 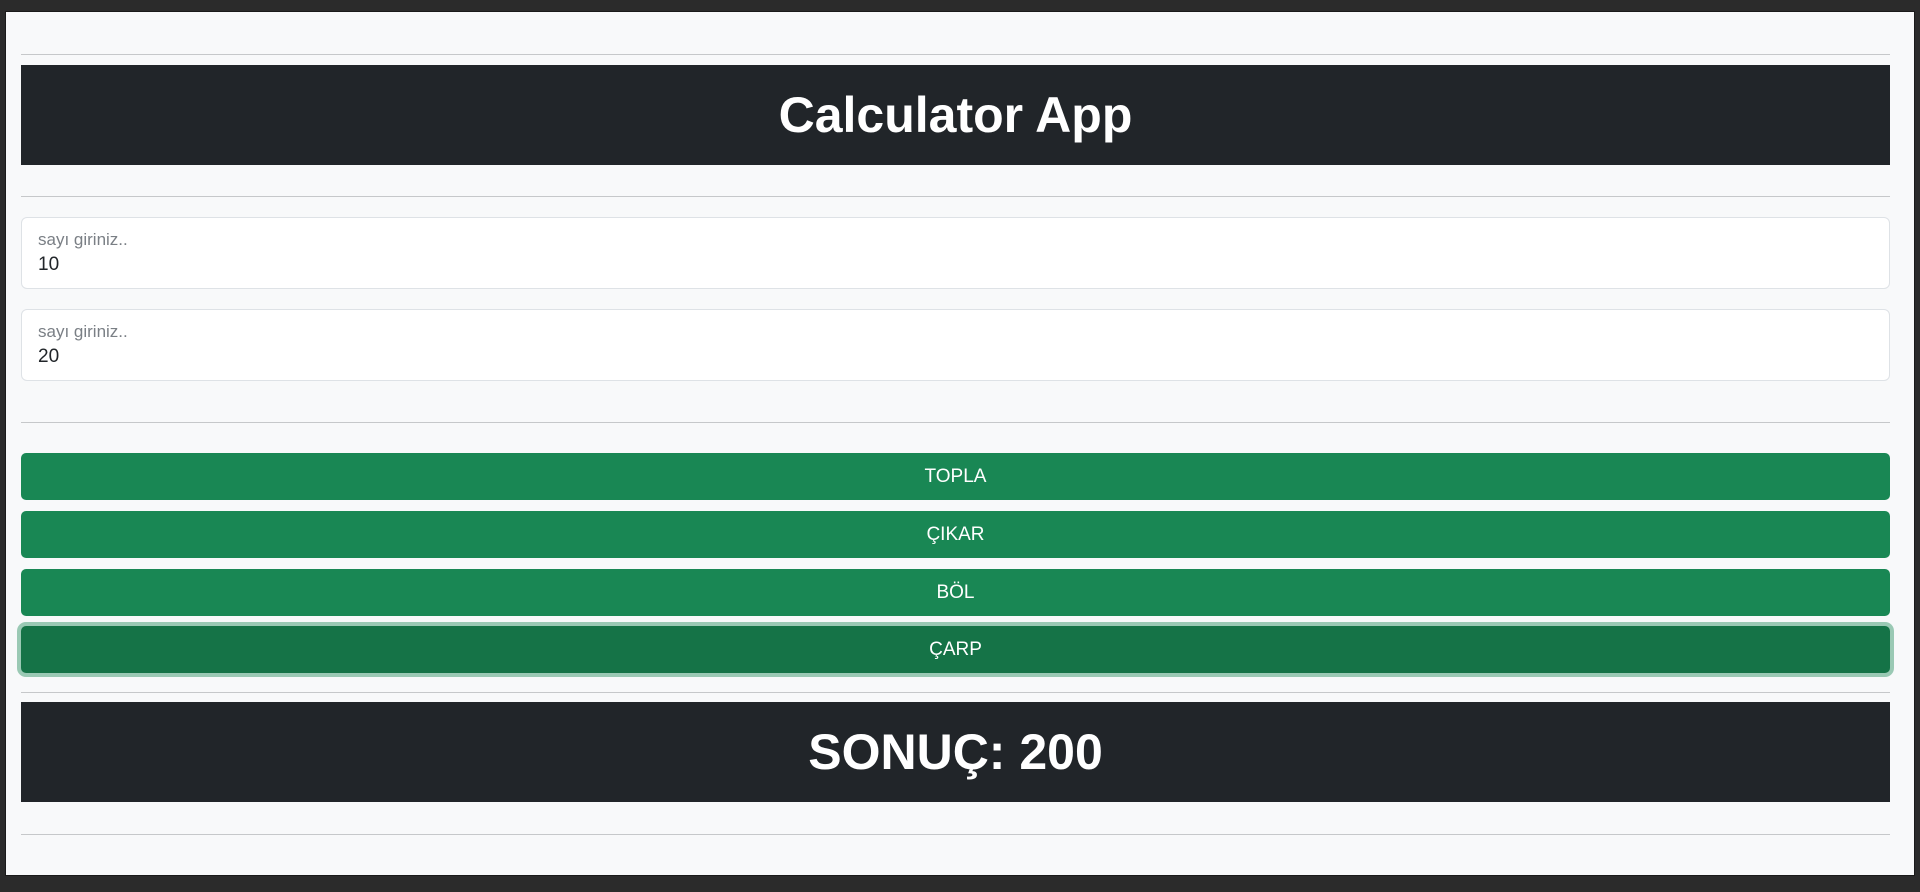 I want to click on multiply-button: ÇARP, so click(x=955, y=649).